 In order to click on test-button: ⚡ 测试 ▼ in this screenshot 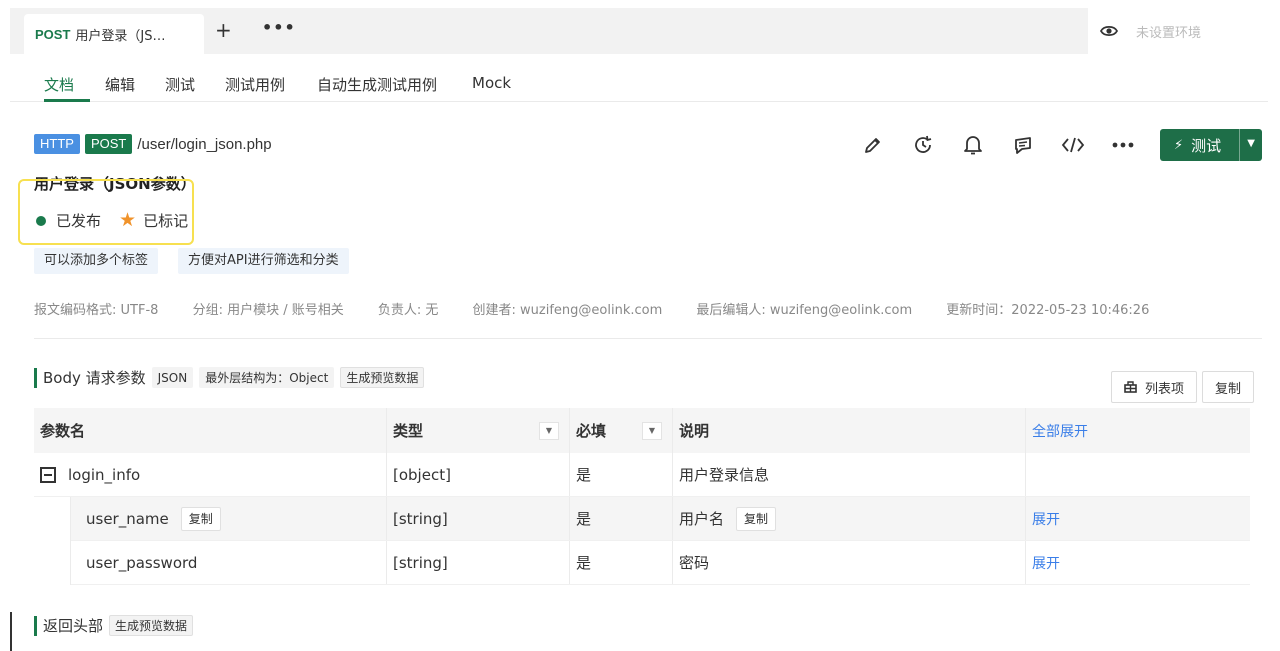, I will do `click(1211, 145)`.